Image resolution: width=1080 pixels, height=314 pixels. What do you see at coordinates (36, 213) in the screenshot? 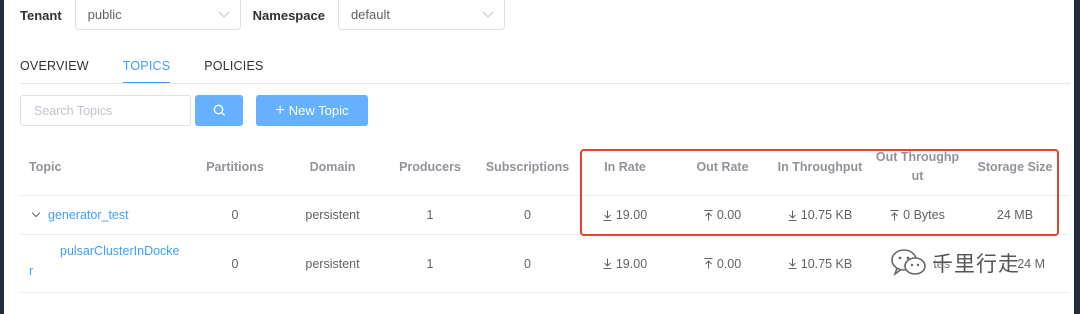
I see `expand-chevron-icon` at bounding box center [36, 213].